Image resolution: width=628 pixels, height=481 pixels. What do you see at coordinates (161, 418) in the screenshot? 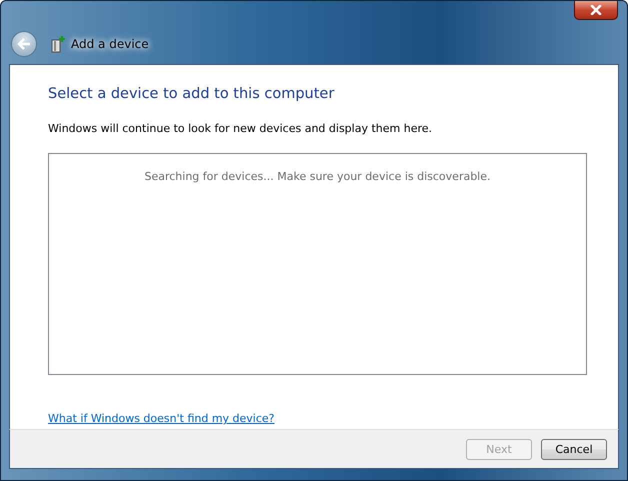
I see `help-link: What if Windows doesn't find my device?` at bounding box center [161, 418].